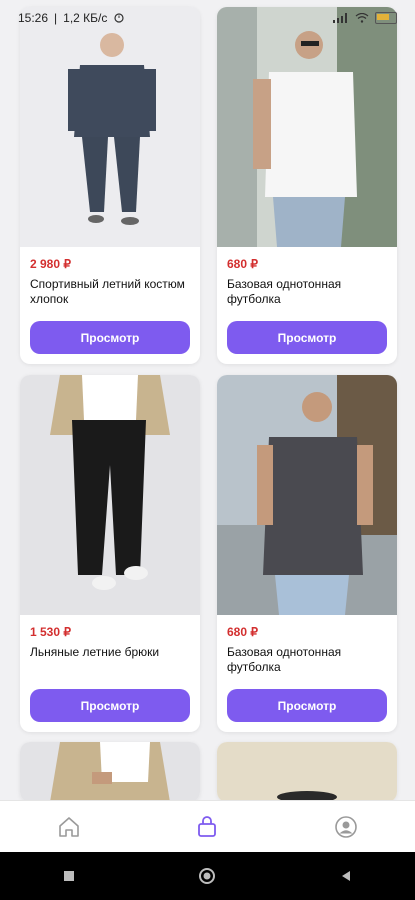 The image size is (415, 900). I want to click on battery-icon, so click(386, 18).